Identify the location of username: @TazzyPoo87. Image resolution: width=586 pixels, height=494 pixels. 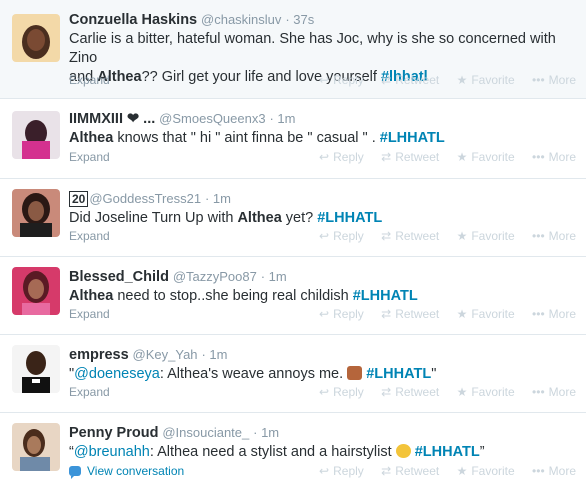
(215, 276).